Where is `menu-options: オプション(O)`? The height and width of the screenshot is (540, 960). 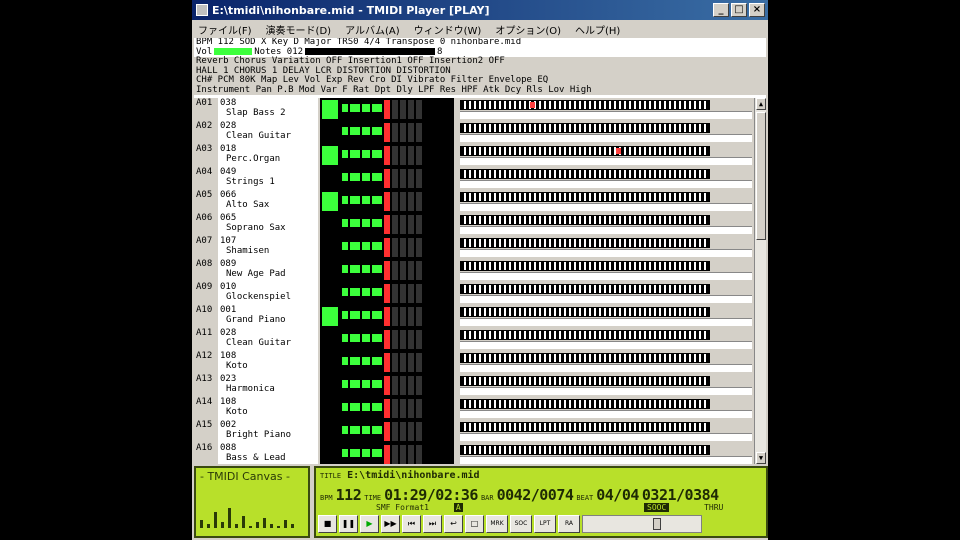 menu-options: オプション(O) is located at coordinates (528, 29).